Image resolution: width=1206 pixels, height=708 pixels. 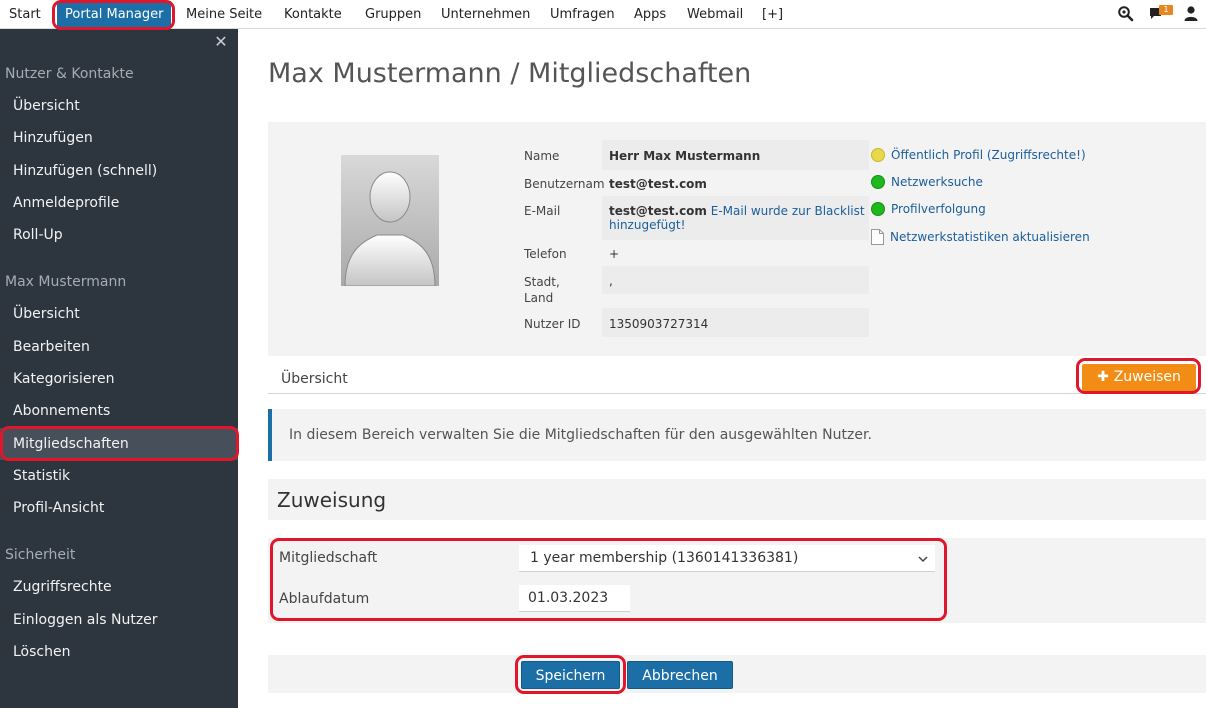 I want to click on value-email: test@test.com, so click(x=658, y=211).